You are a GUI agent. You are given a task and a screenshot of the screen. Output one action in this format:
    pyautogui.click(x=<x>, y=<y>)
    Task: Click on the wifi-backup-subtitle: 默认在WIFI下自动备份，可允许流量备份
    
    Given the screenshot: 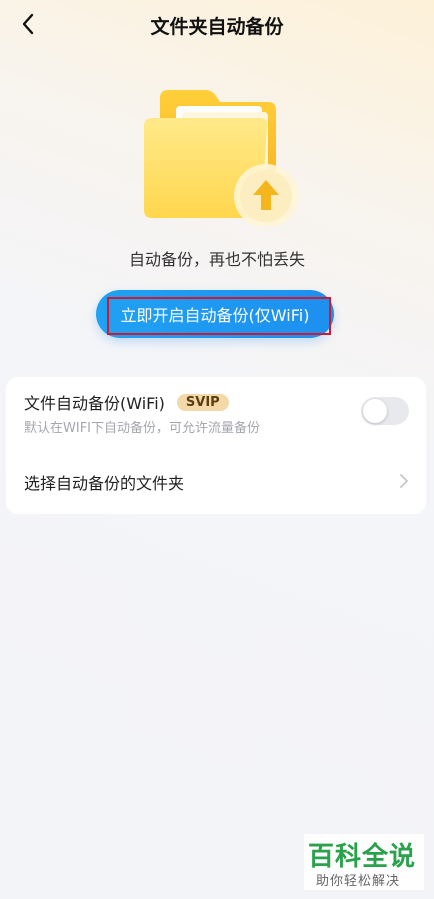 What is the action you would take?
    pyautogui.click(x=142, y=428)
    